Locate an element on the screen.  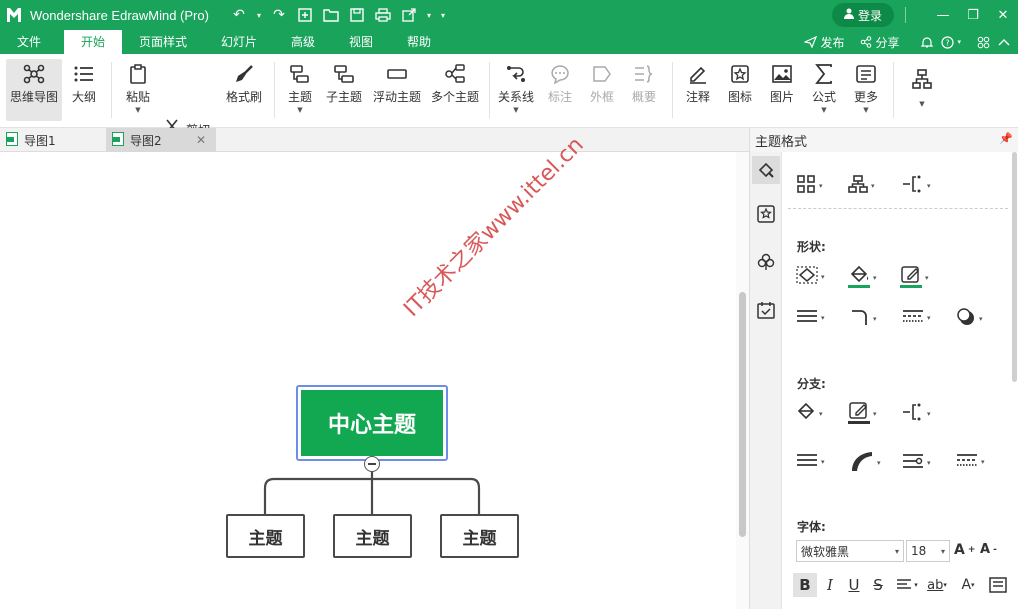
org-chart-icon is located at coordinates (858, 185).